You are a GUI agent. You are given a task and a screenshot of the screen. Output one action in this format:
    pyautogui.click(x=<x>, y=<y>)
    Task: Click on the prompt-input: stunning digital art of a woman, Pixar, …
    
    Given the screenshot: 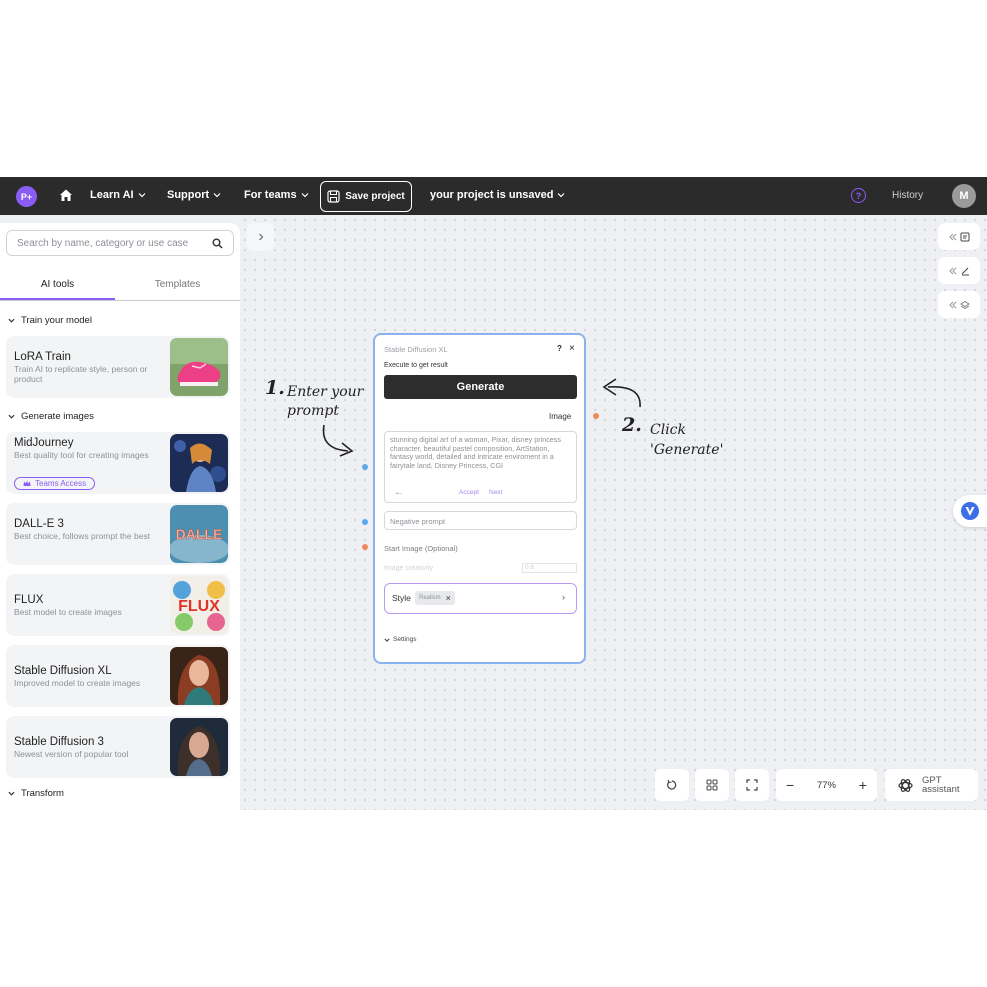 What is the action you would take?
    pyautogui.click(x=480, y=467)
    